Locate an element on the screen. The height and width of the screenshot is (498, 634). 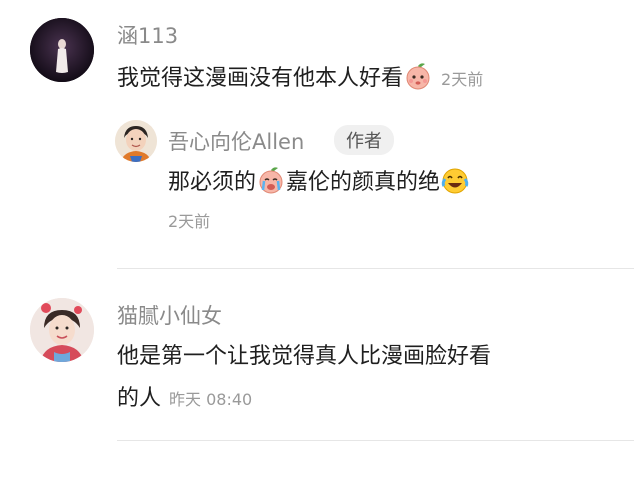
comment-body-line2-wrap: 的人 昨天 08:40 is located at coordinates (367, 399).